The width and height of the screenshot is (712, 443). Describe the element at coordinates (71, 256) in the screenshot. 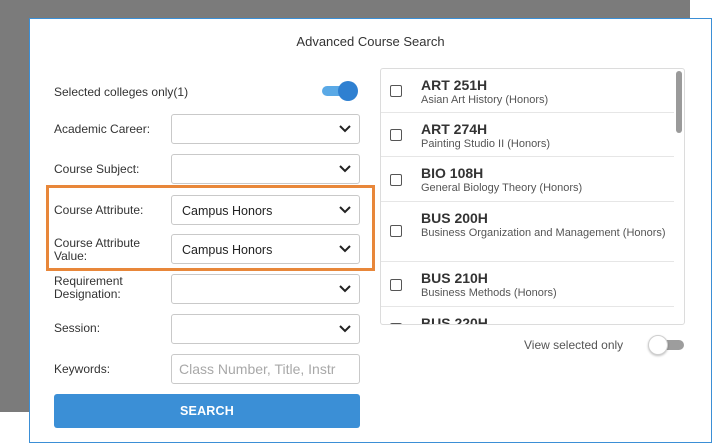

I see `course-attribute-value-label-line2: Value:` at that location.